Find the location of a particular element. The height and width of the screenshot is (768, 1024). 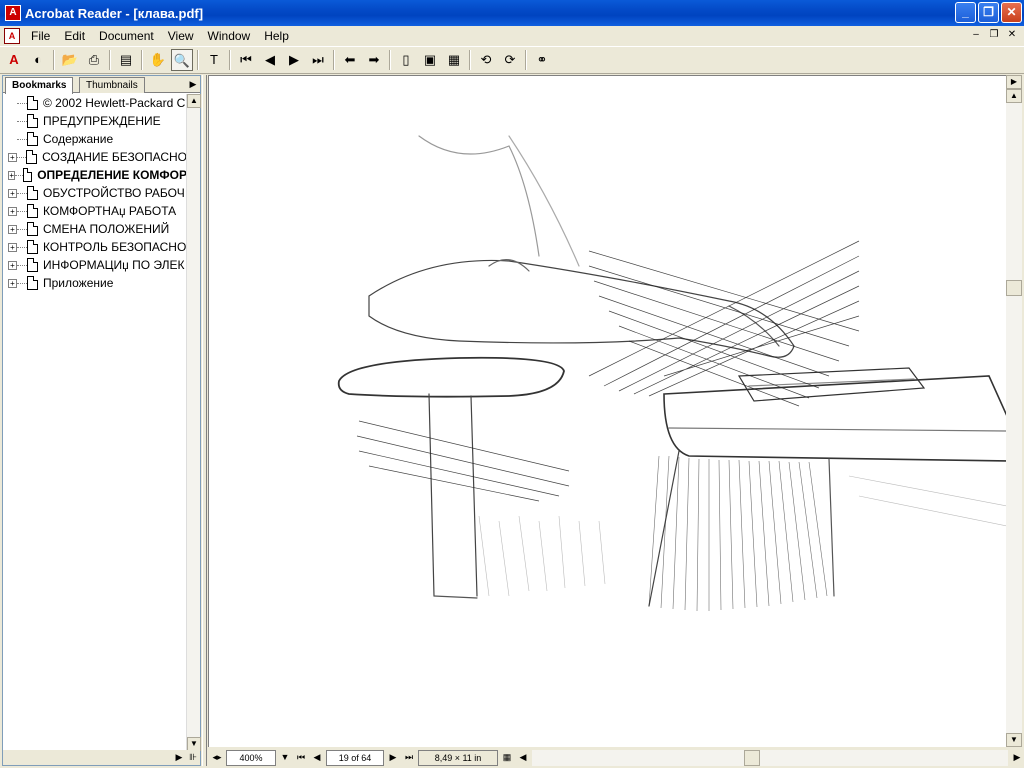

panel-menu-arrow-icon: ▶ is located at coordinates (193, 84).